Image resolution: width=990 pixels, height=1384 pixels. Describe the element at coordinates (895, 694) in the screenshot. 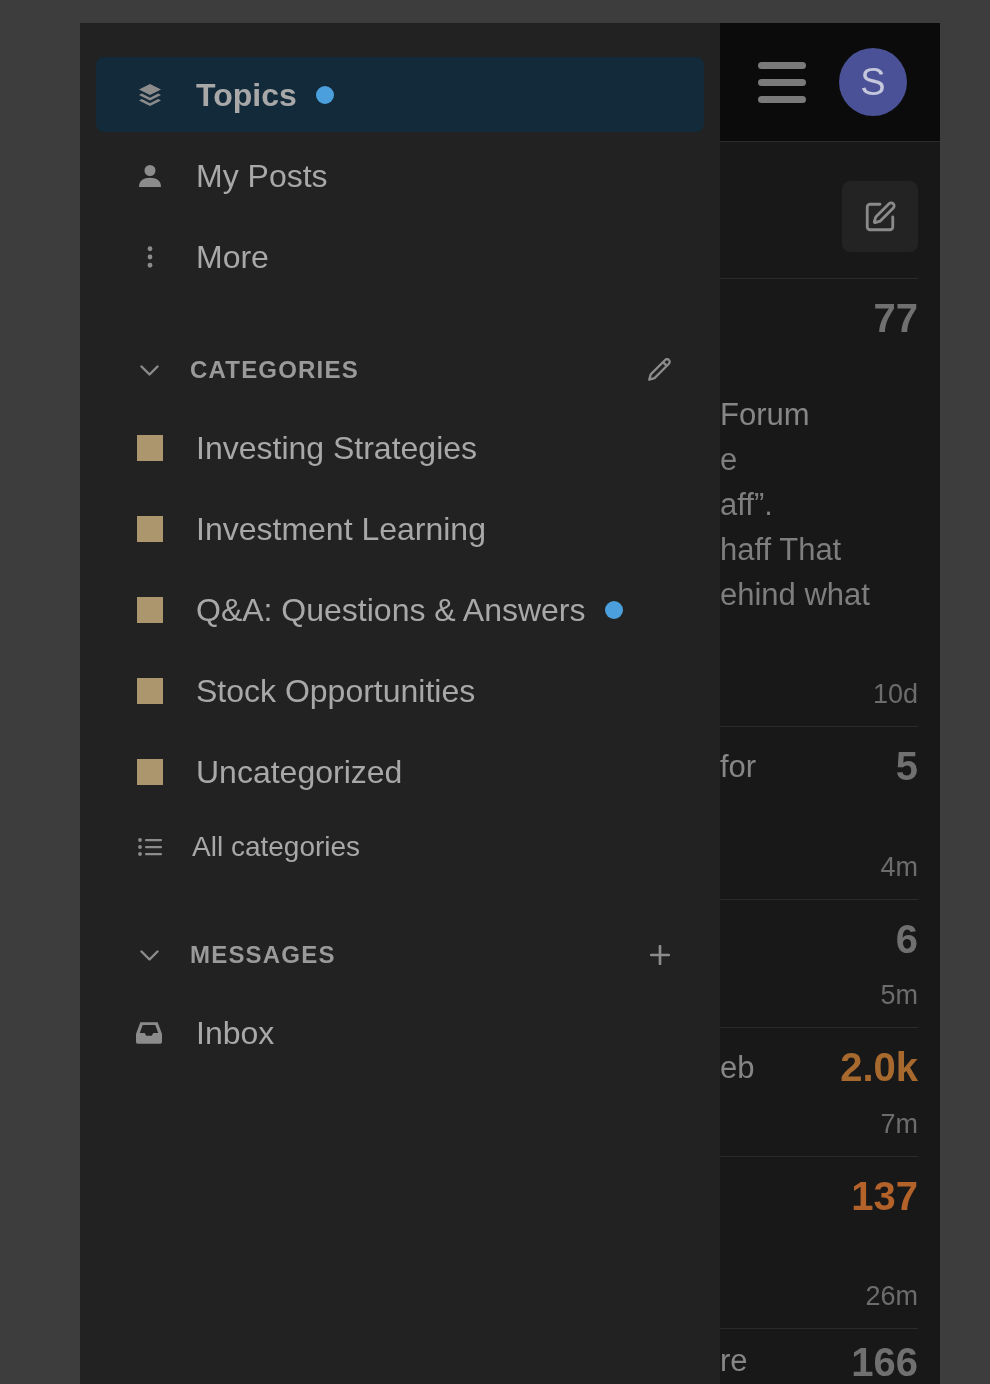

I see `activity-age: 10d` at that location.